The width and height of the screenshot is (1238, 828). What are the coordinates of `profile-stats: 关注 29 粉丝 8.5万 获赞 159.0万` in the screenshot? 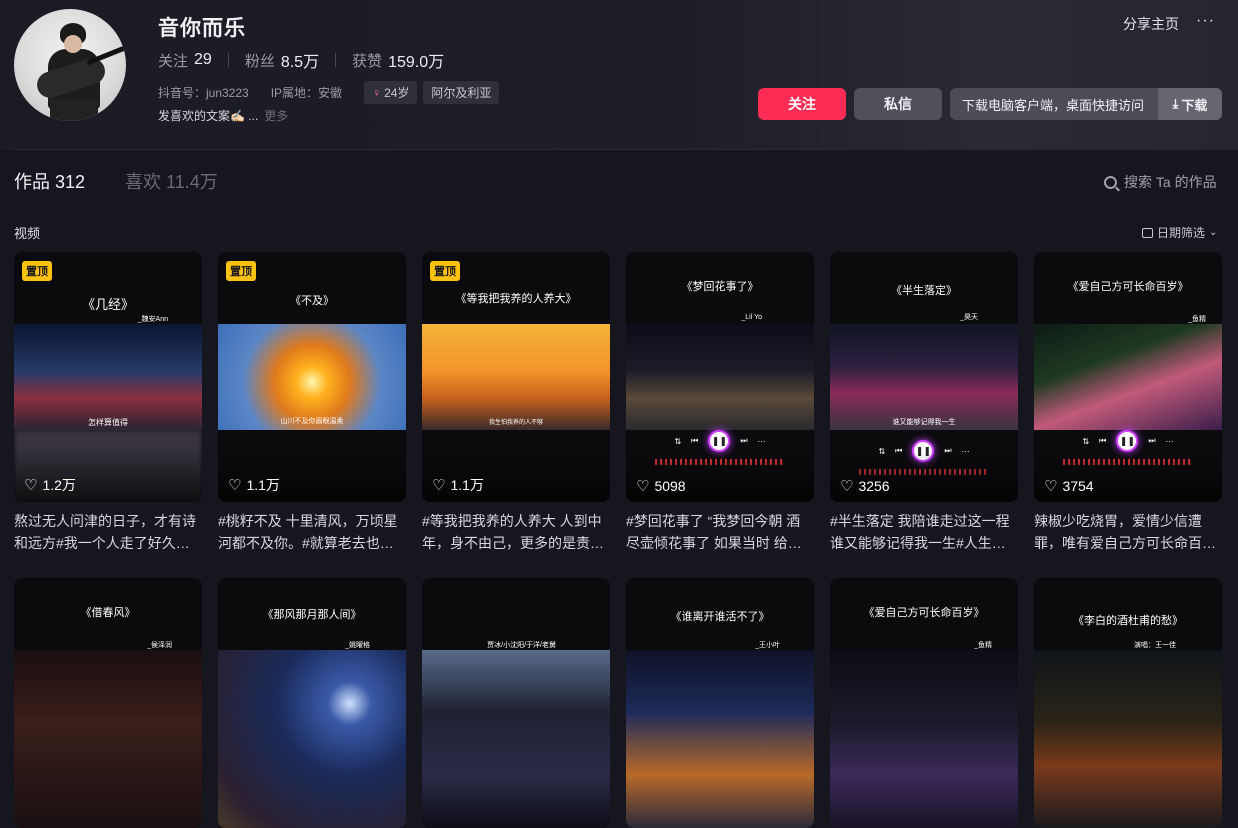 It's located at (301, 60).